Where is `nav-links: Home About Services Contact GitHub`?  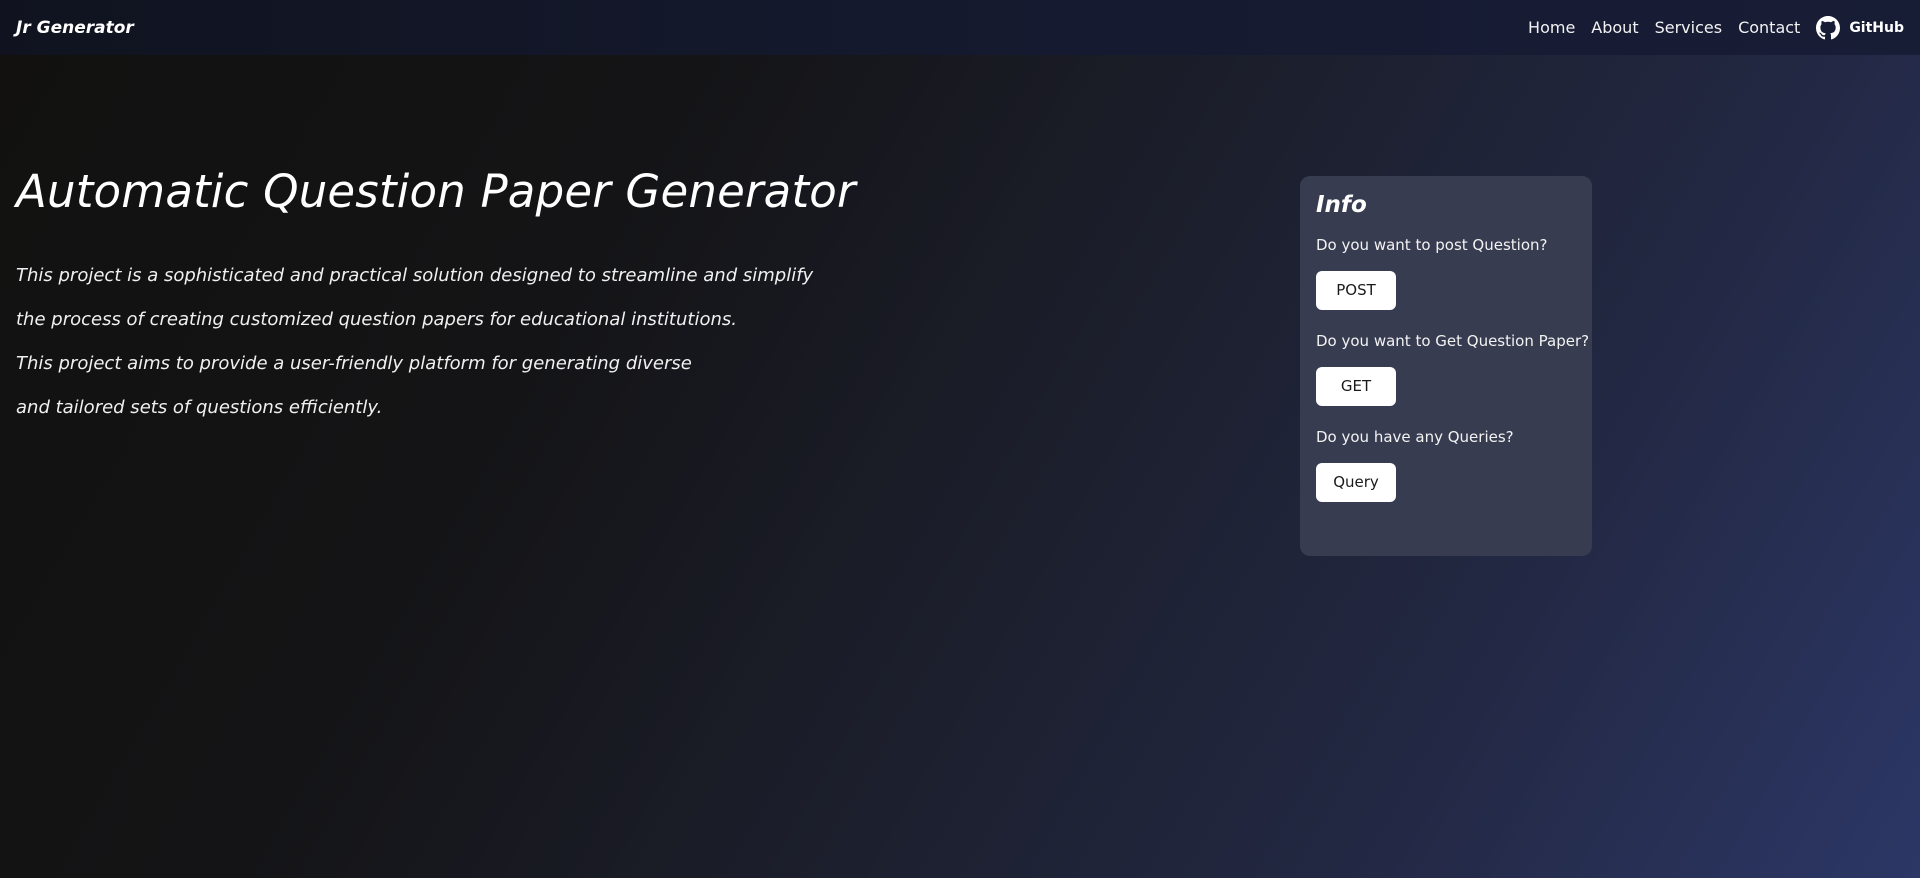 nav-links: Home About Services Contact GitHub is located at coordinates (1716, 27).